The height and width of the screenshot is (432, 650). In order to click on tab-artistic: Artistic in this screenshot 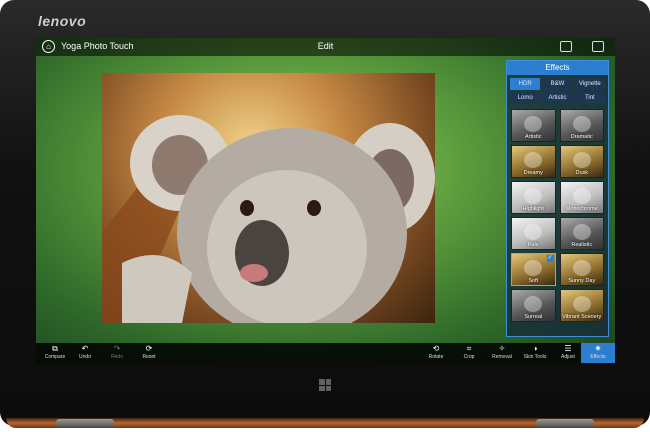, I will do `click(557, 98)`.